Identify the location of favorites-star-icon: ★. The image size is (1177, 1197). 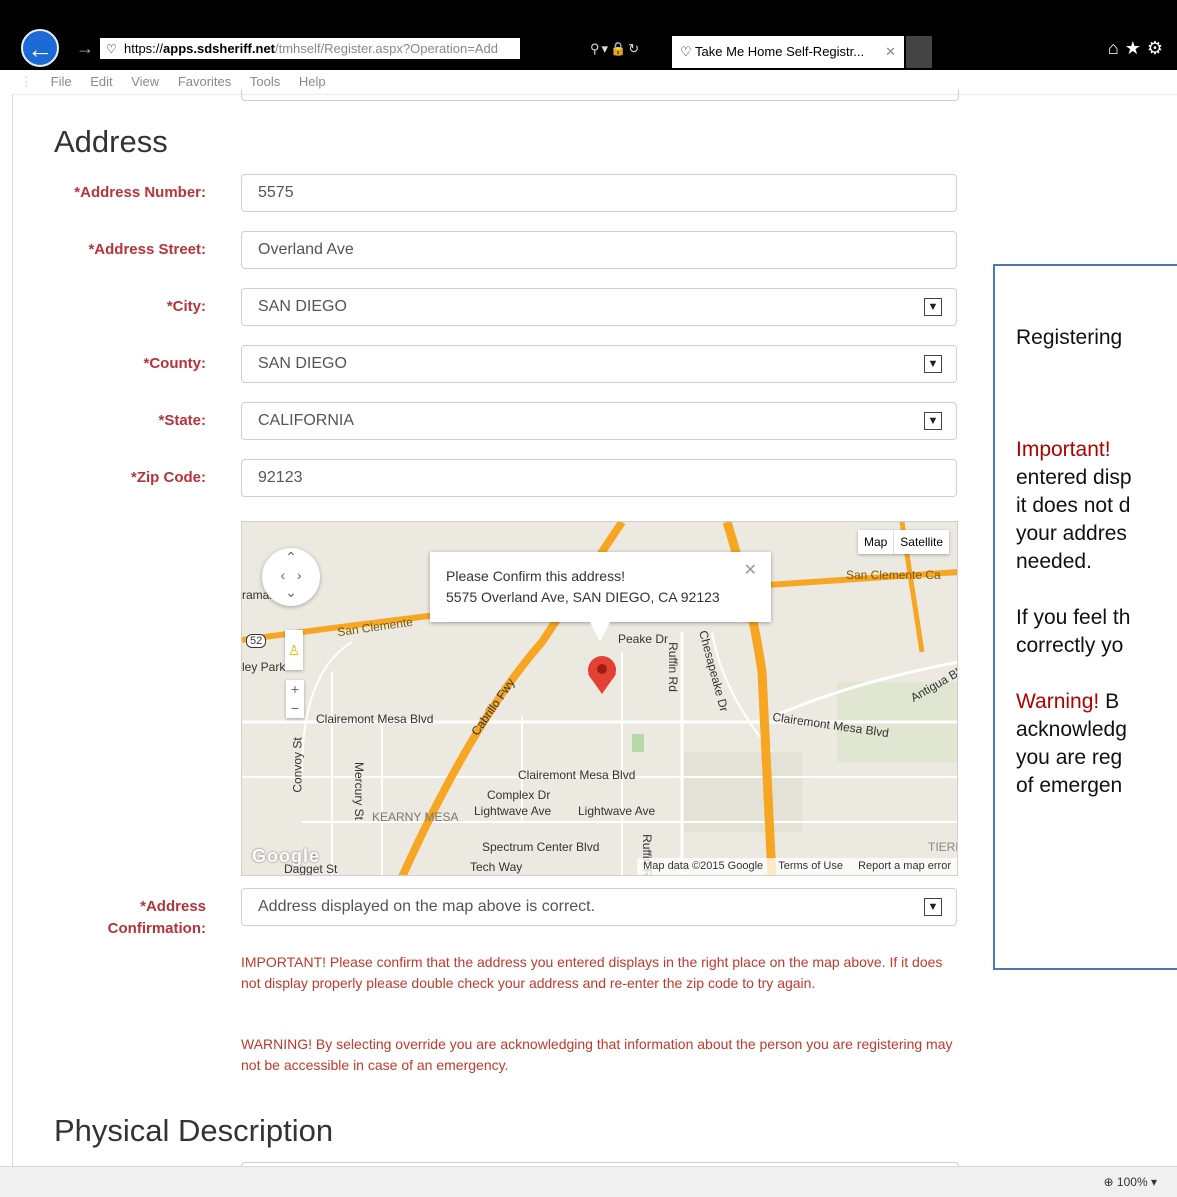
(1136, 48).